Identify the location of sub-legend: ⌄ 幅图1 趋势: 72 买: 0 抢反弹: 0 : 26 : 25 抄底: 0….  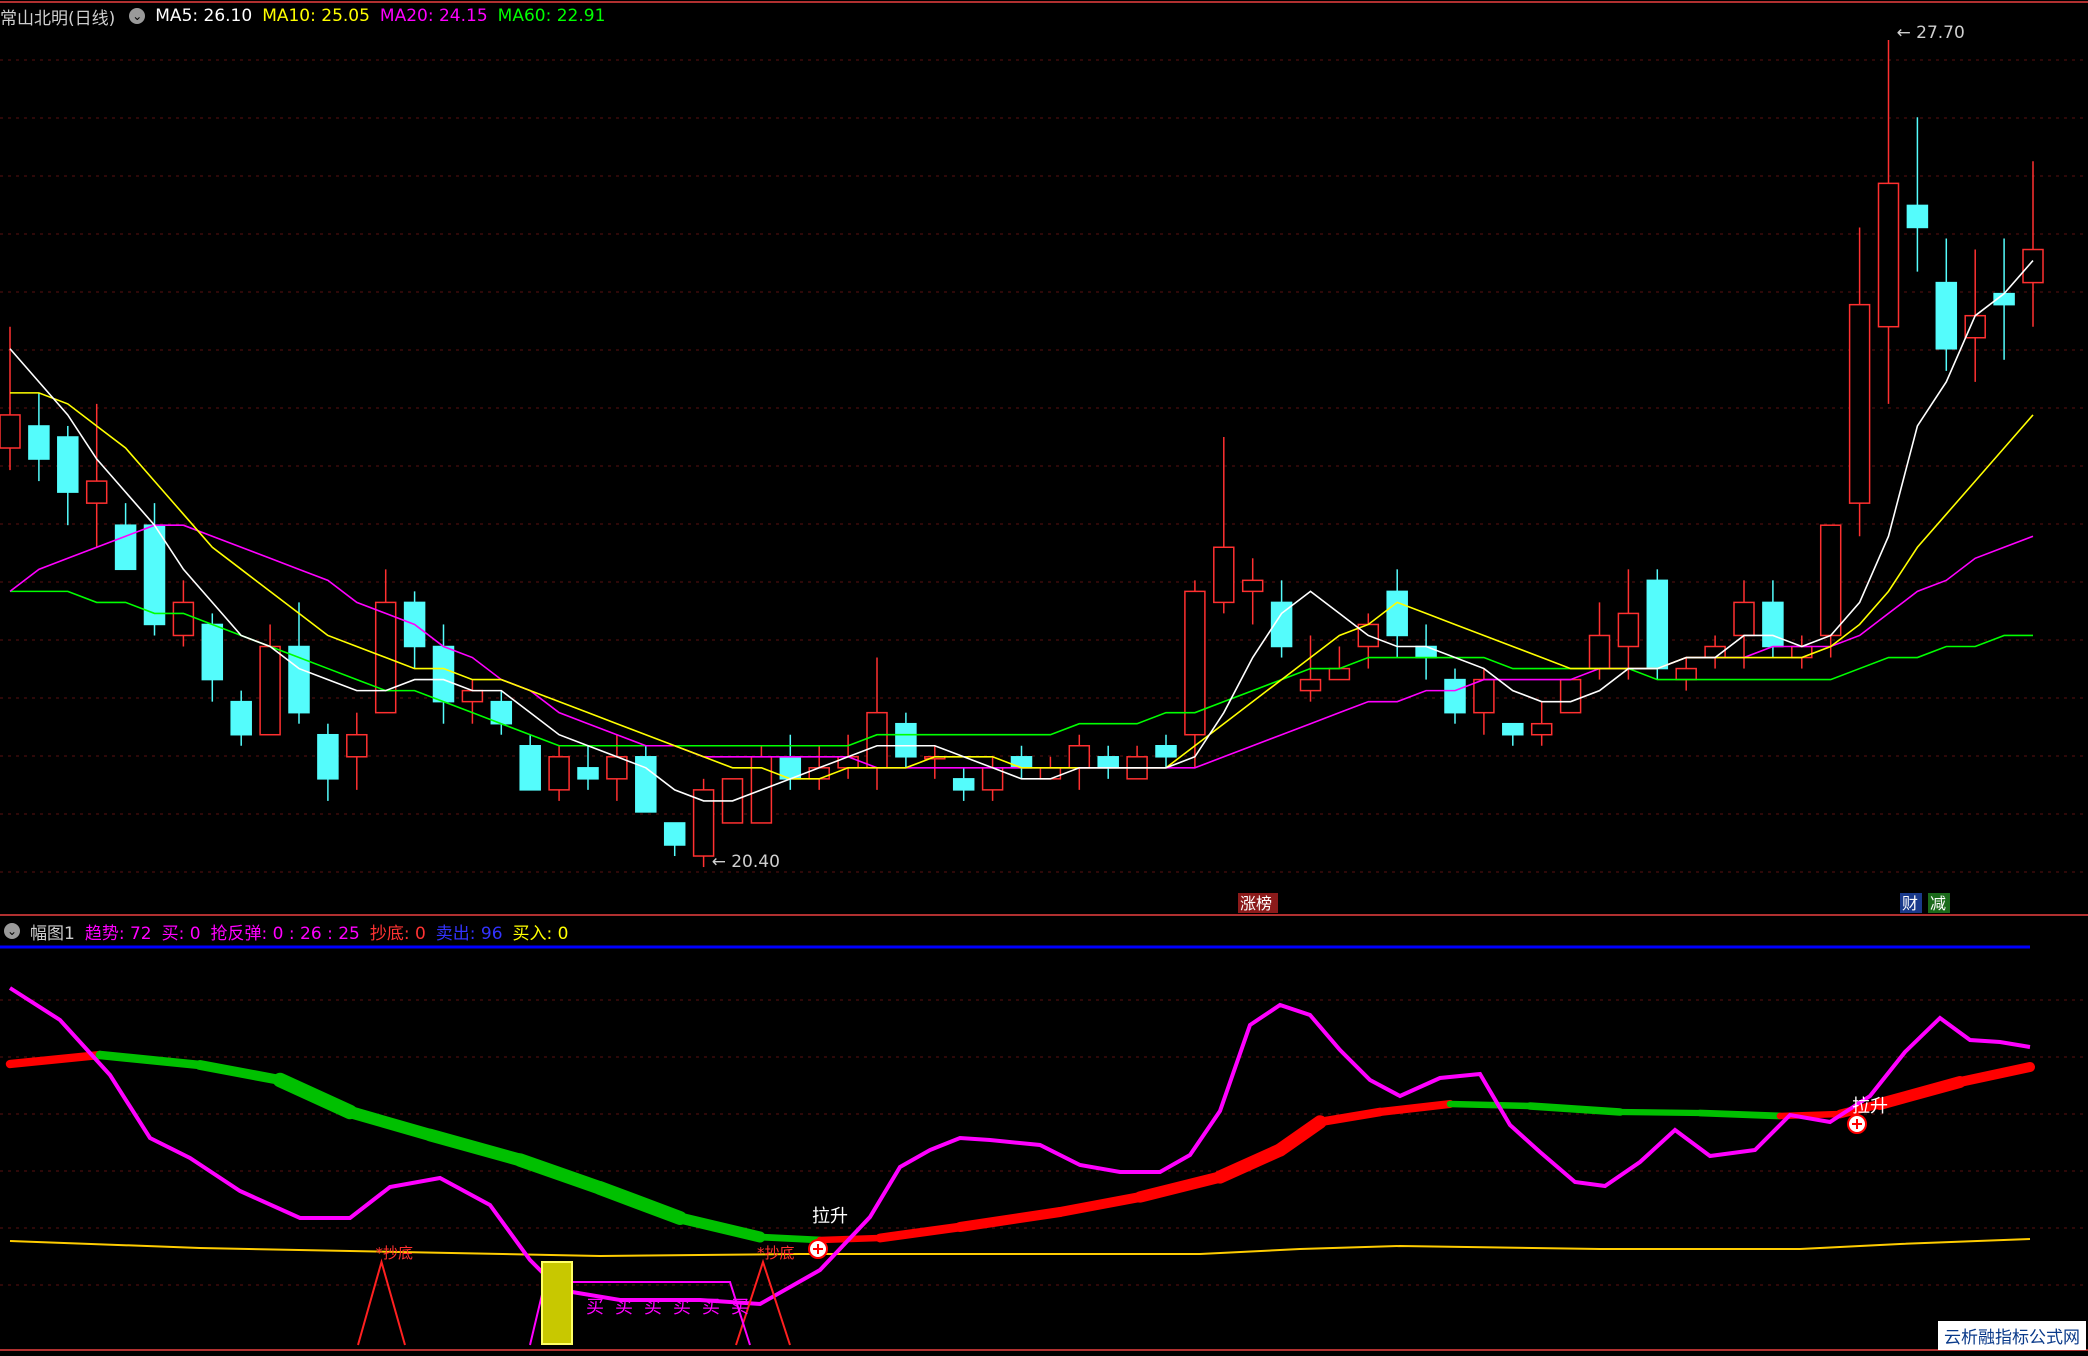
(289, 931).